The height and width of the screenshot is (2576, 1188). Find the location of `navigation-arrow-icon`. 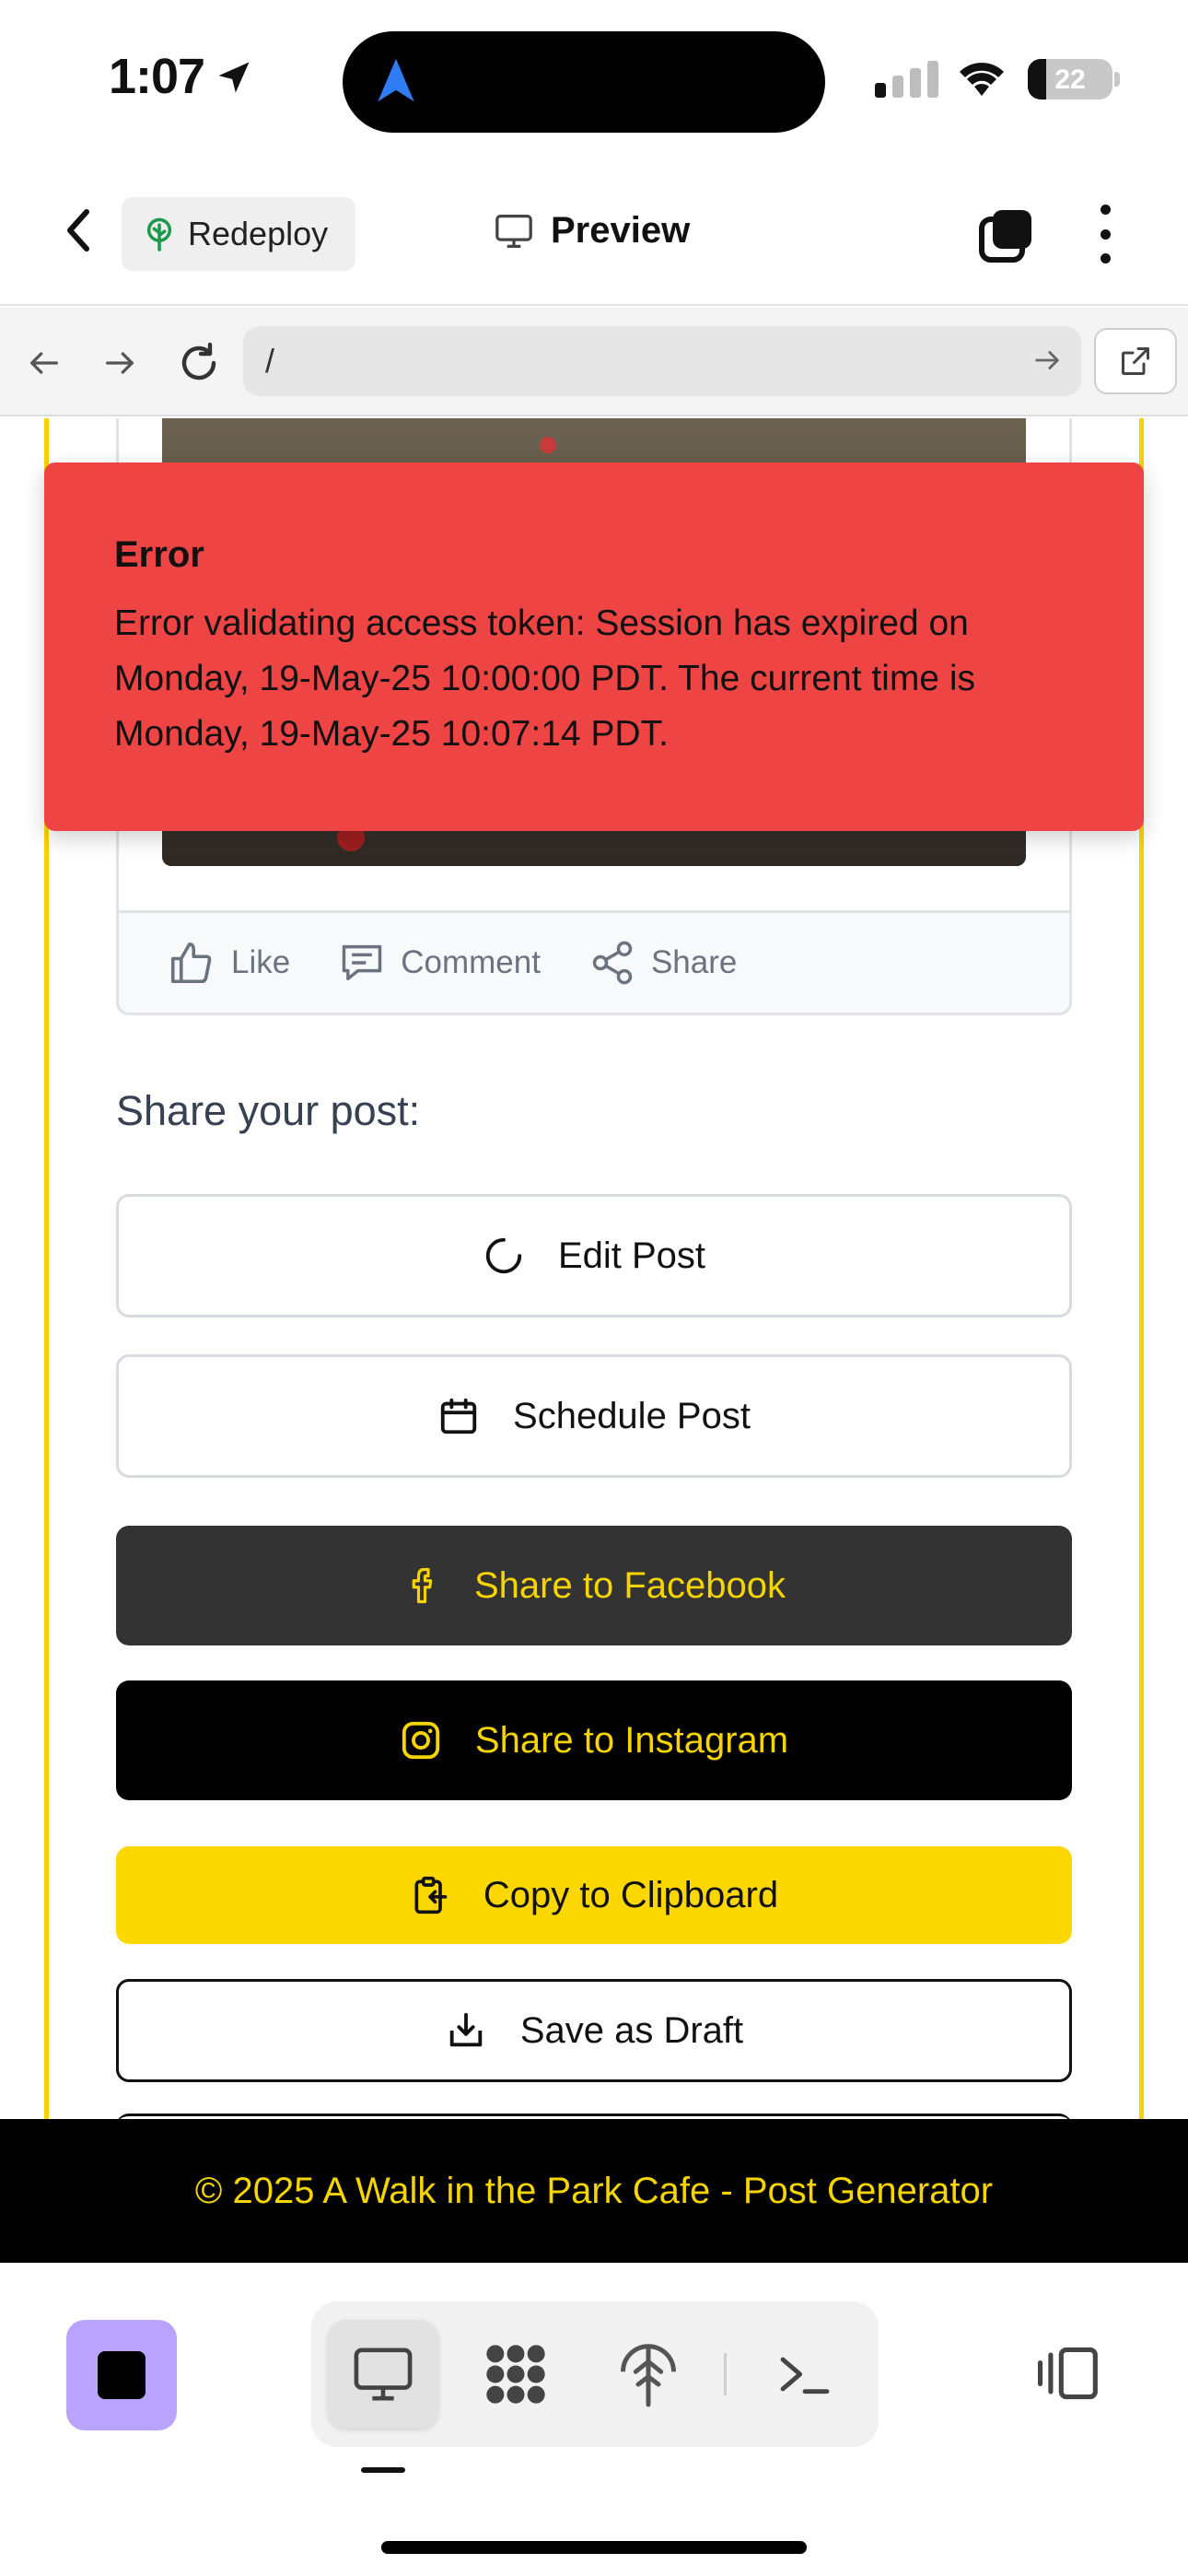

navigation-arrow-icon is located at coordinates (396, 80).